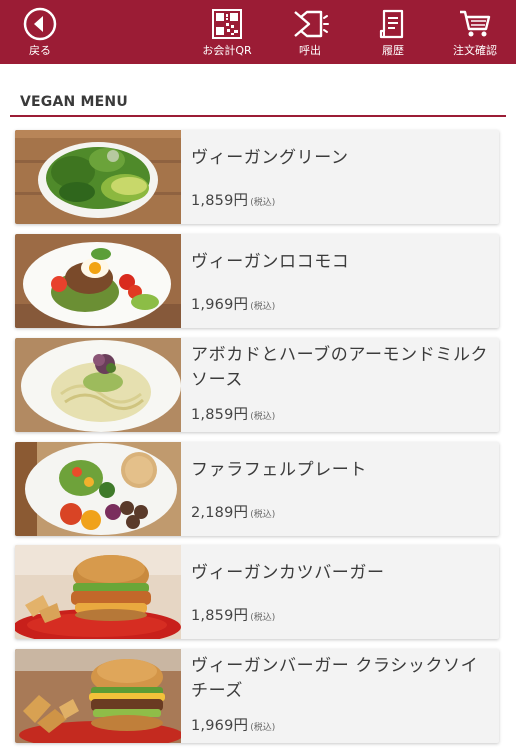 This screenshot has width=516, height=750. I want to click on call-staff-label: 呼出, so click(310, 50).